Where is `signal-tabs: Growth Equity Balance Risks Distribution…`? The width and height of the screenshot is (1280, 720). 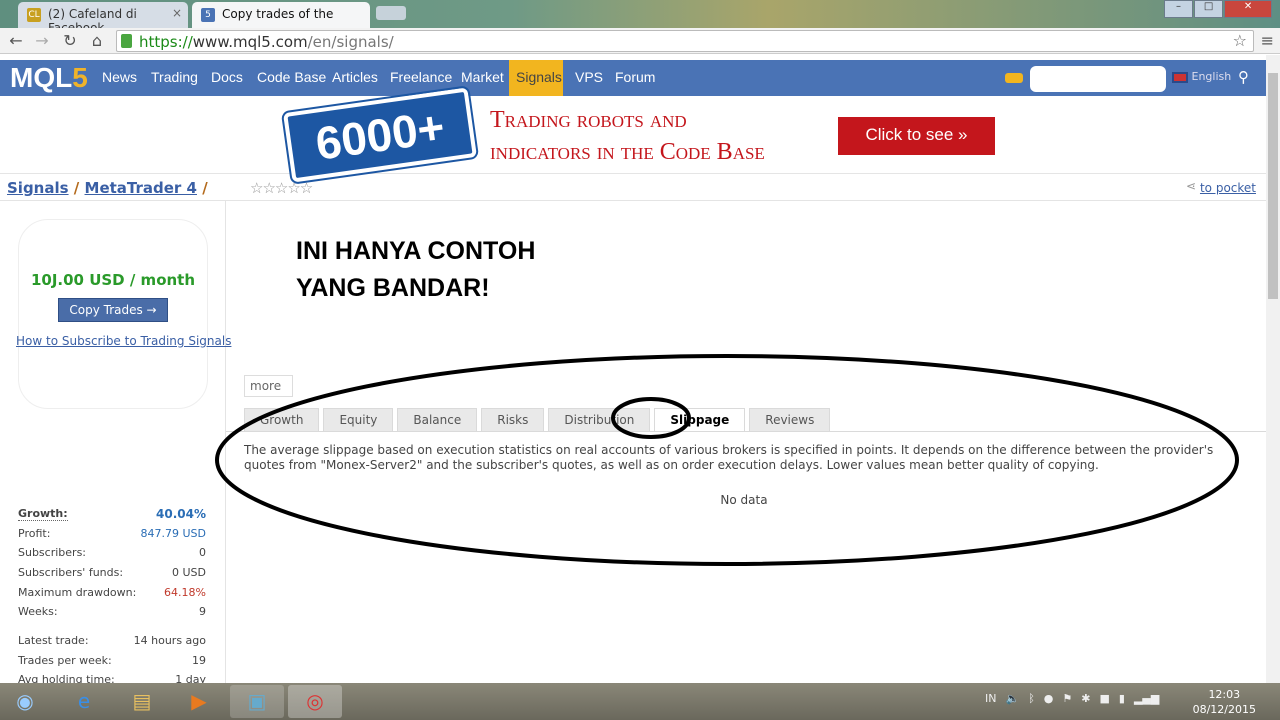 signal-tabs: Growth Equity Balance Risks Distribution… is located at coordinates (537, 420).